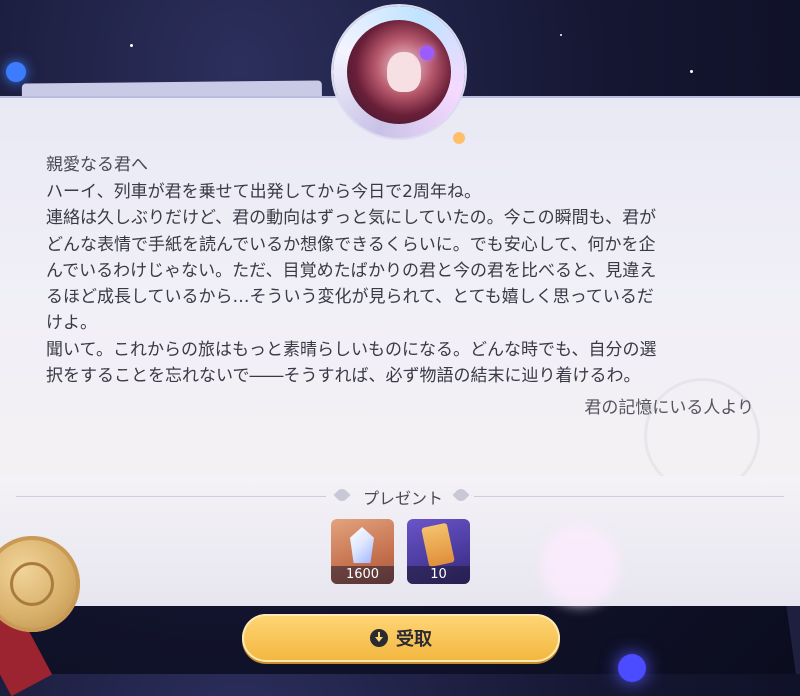  What do you see at coordinates (438, 575) in the screenshot?
I see `gift-count: 10` at bounding box center [438, 575].